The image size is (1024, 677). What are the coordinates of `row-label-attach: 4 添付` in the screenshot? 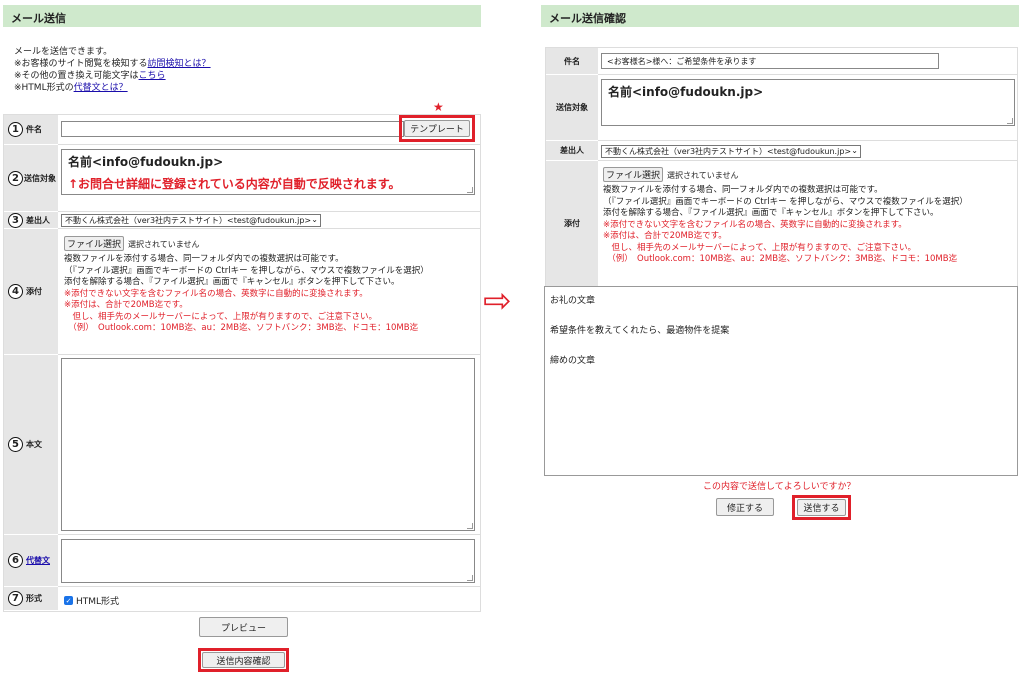 It's located at (31, 292).